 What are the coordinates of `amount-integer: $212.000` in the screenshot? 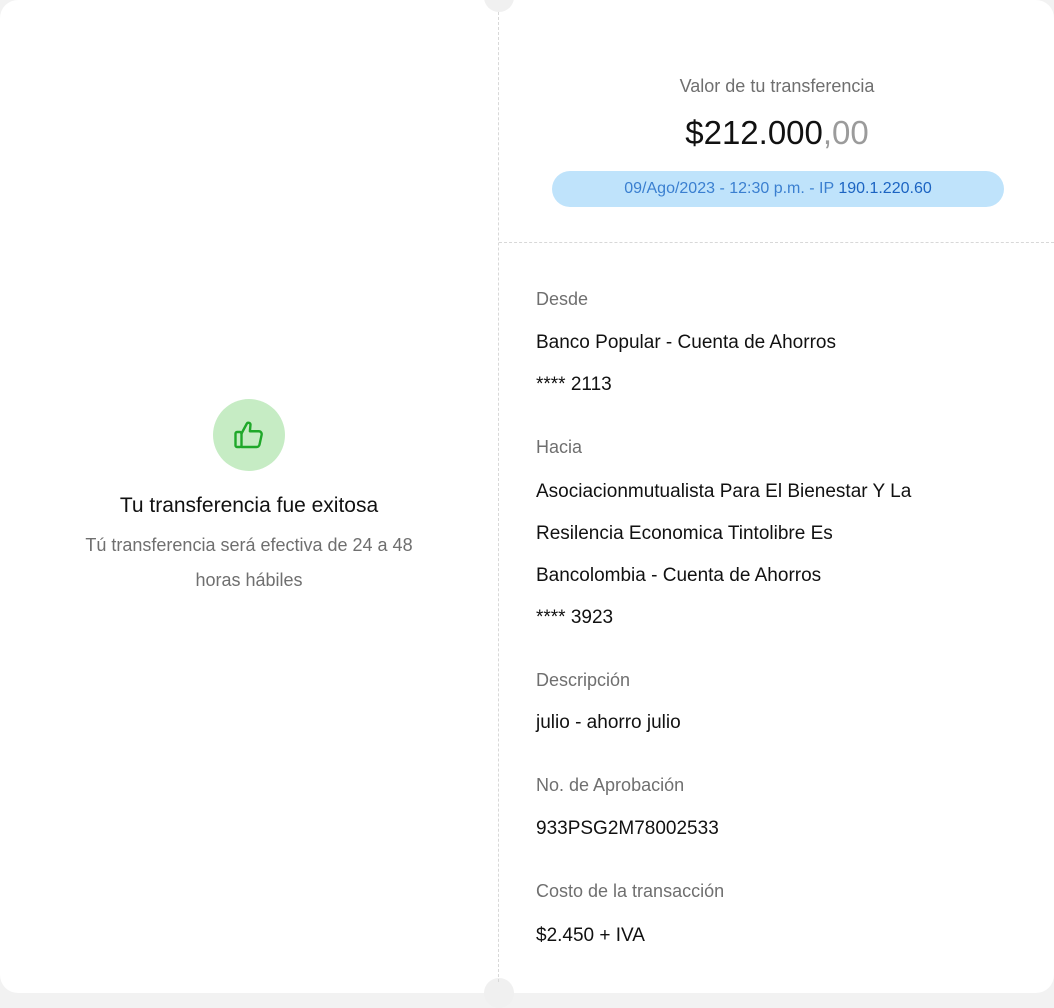 It's located at (754, 132).